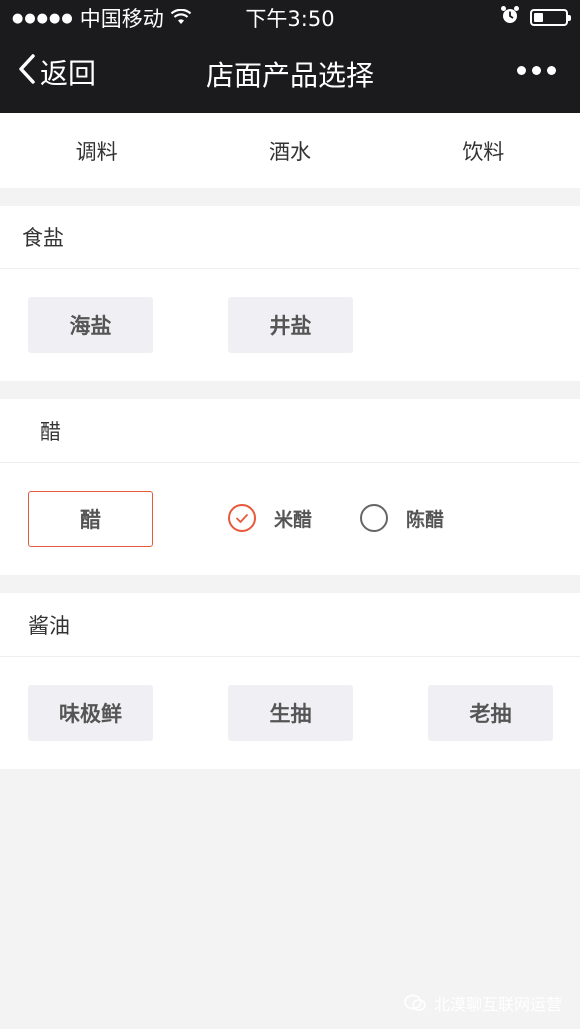  I want to click on status-bar: ●●●●● 中国移动 下午3:50, so click(290, 16).